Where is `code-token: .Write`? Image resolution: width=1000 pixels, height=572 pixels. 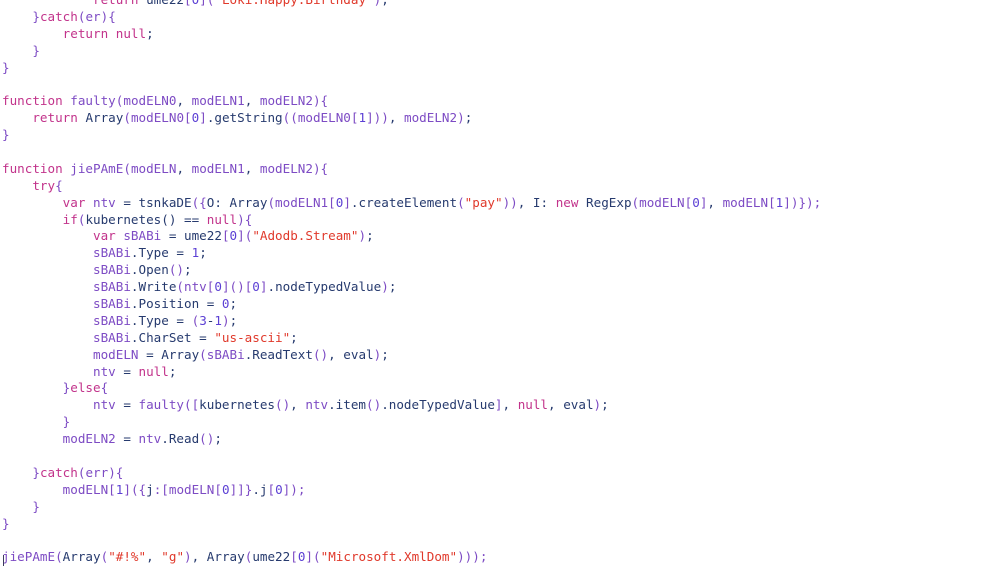
code-token: .Write is located at coordinates (153, 287).